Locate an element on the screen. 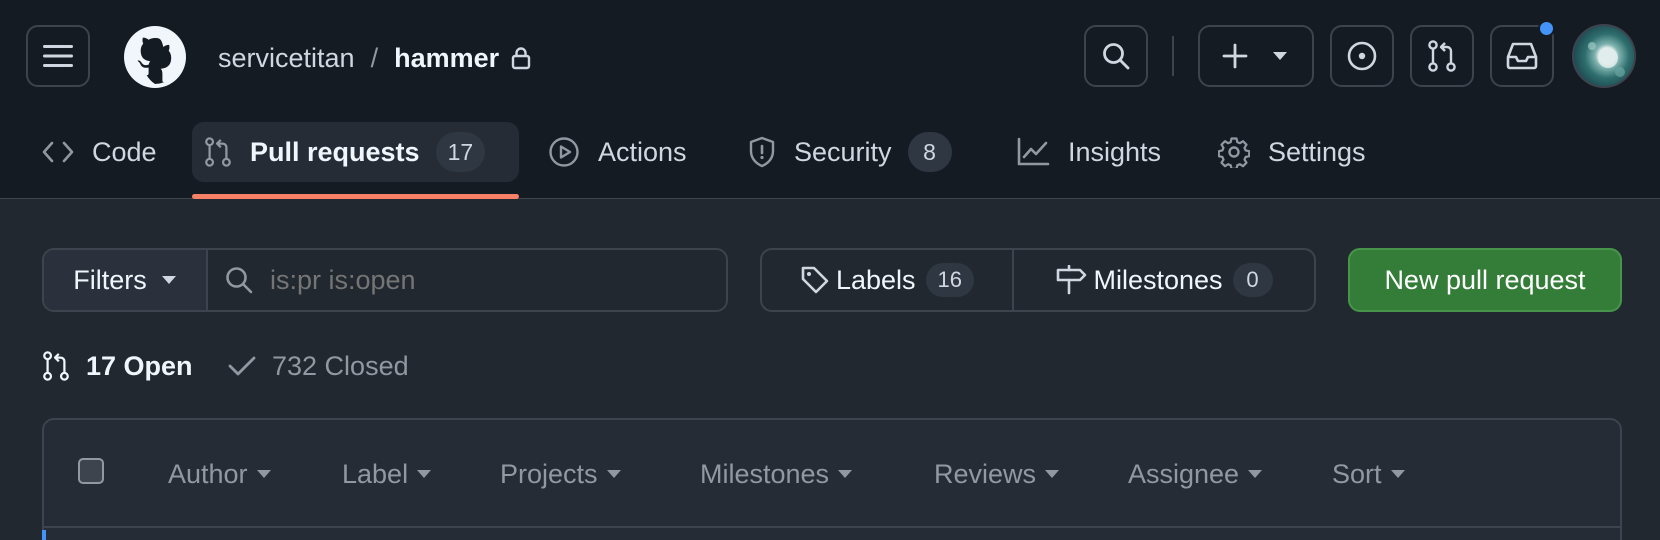 The height and width of the screenshot is (540, 1660). breadcrumb-repo: hammer is located at coordinates (446, 58).